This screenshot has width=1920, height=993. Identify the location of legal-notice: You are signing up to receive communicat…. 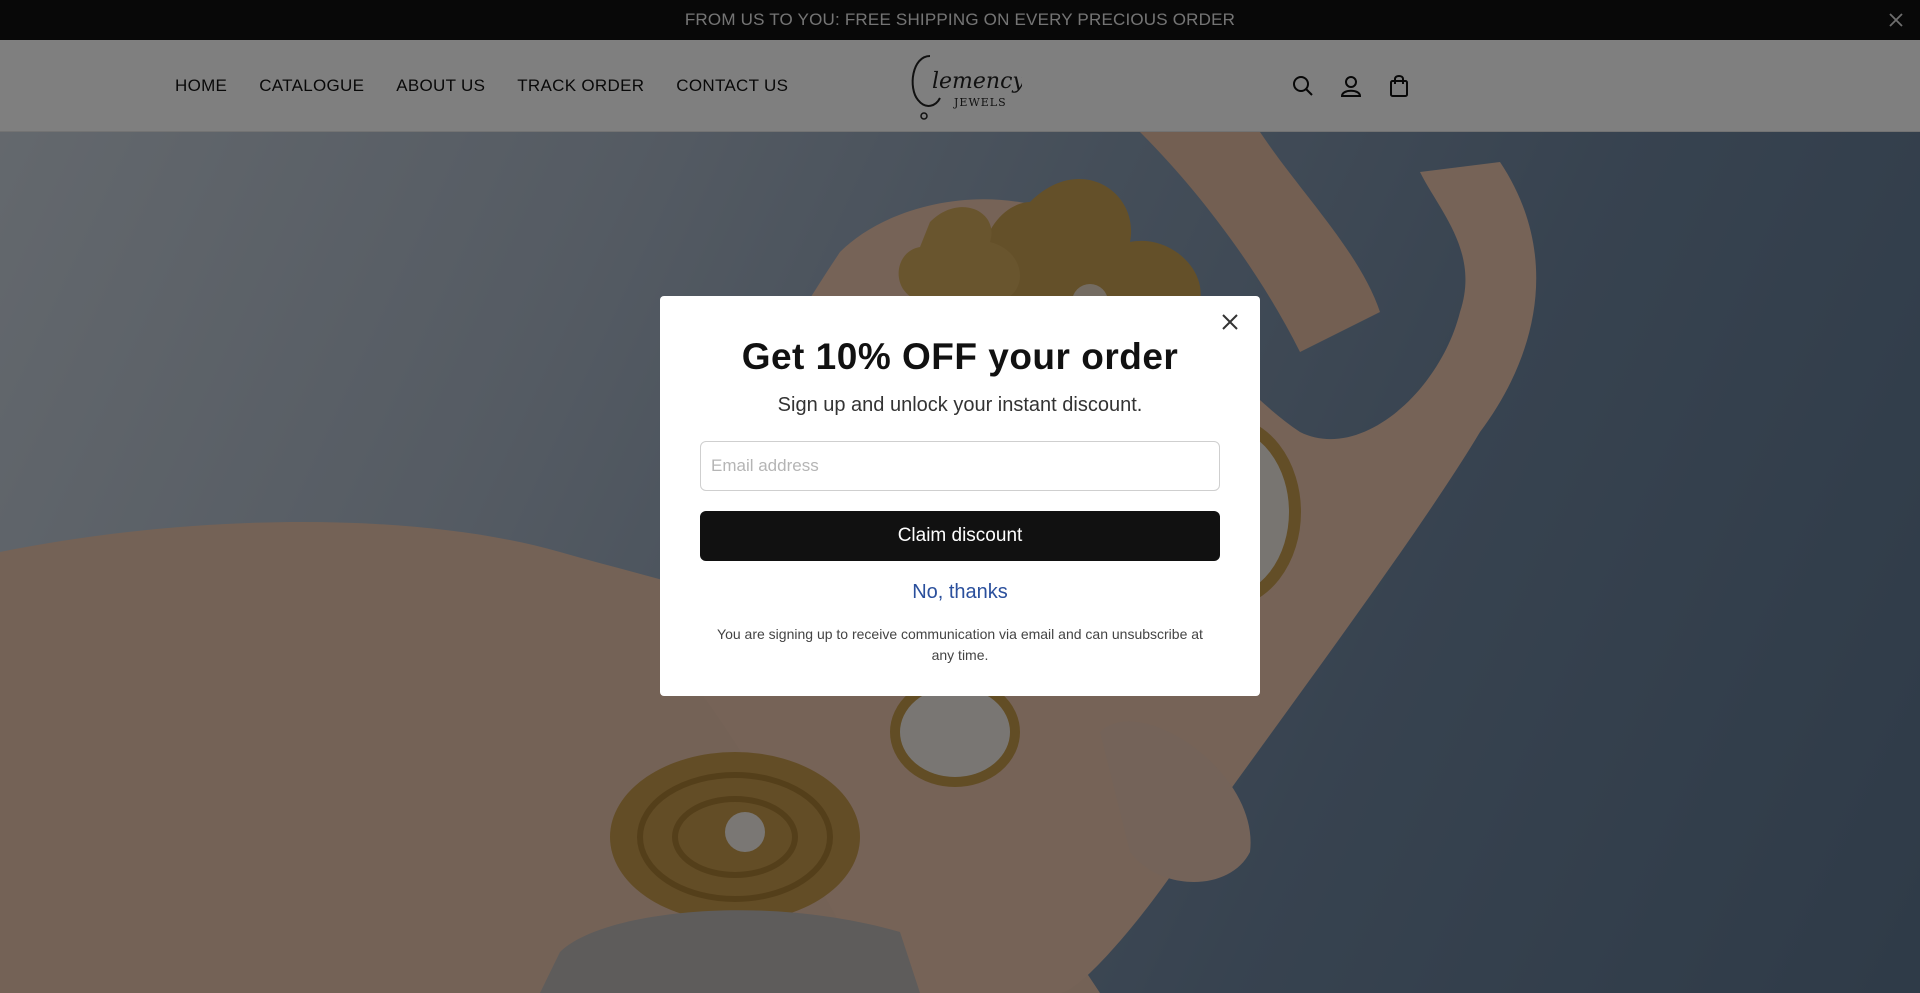
(960, 644).